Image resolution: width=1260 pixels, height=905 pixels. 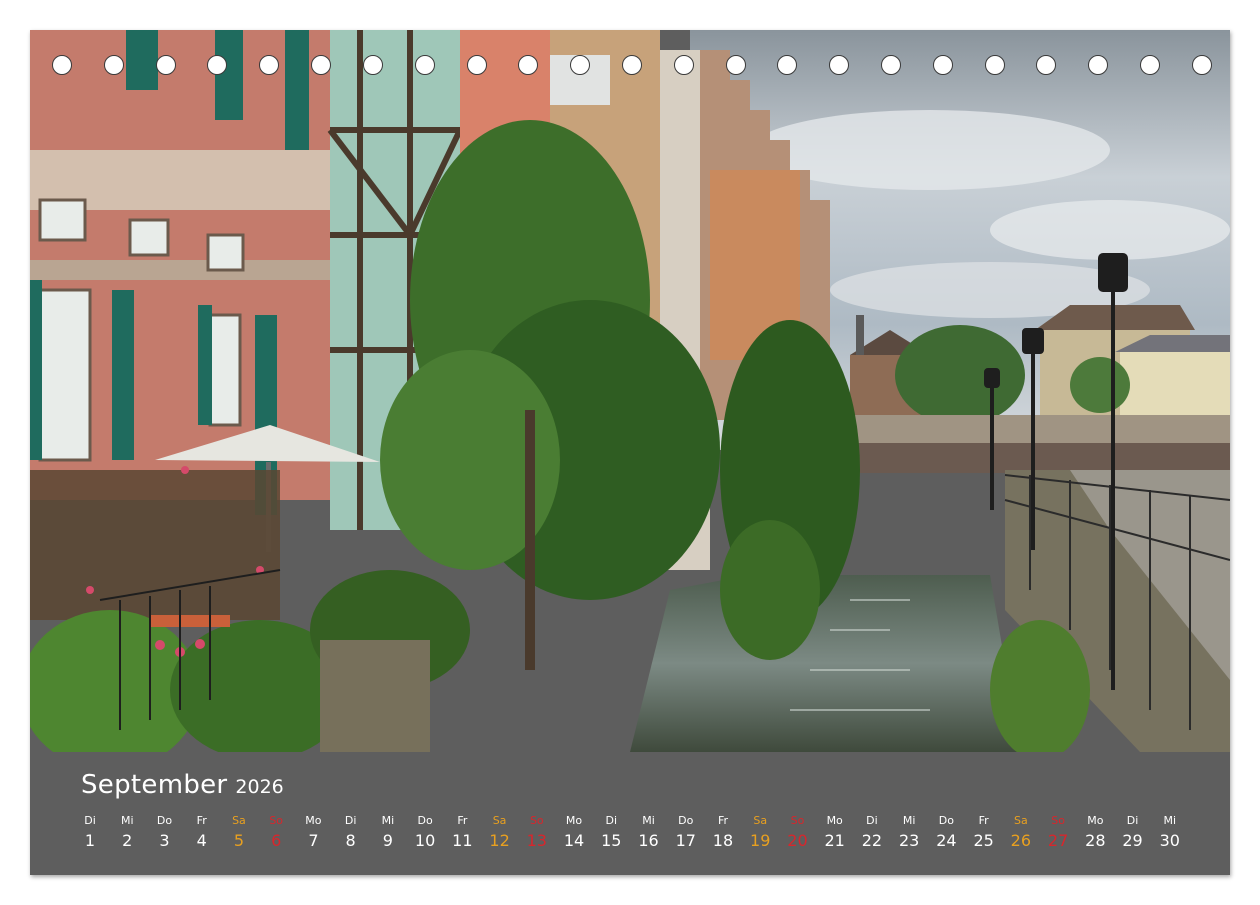 I want to click on day-number: 28, so click(x=1095, y=840).